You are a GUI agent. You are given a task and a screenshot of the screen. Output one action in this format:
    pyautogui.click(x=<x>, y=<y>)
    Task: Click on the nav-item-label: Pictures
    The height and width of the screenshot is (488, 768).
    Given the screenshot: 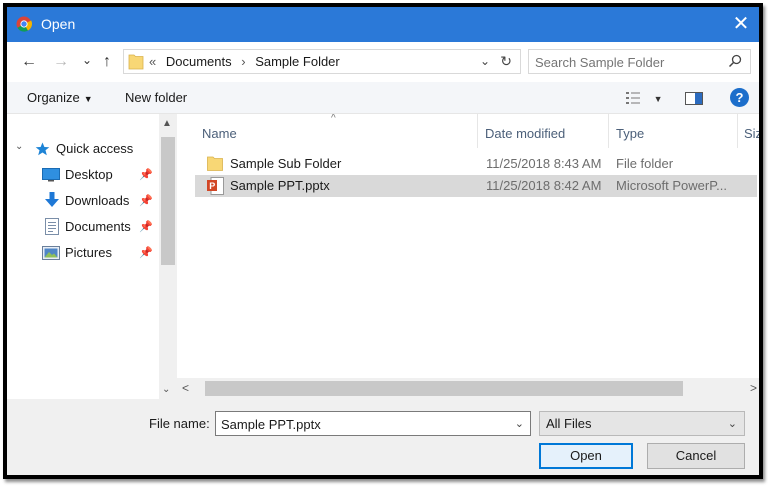 What is the action you would take?
    pyautogui.click(x=88, y=252)
    